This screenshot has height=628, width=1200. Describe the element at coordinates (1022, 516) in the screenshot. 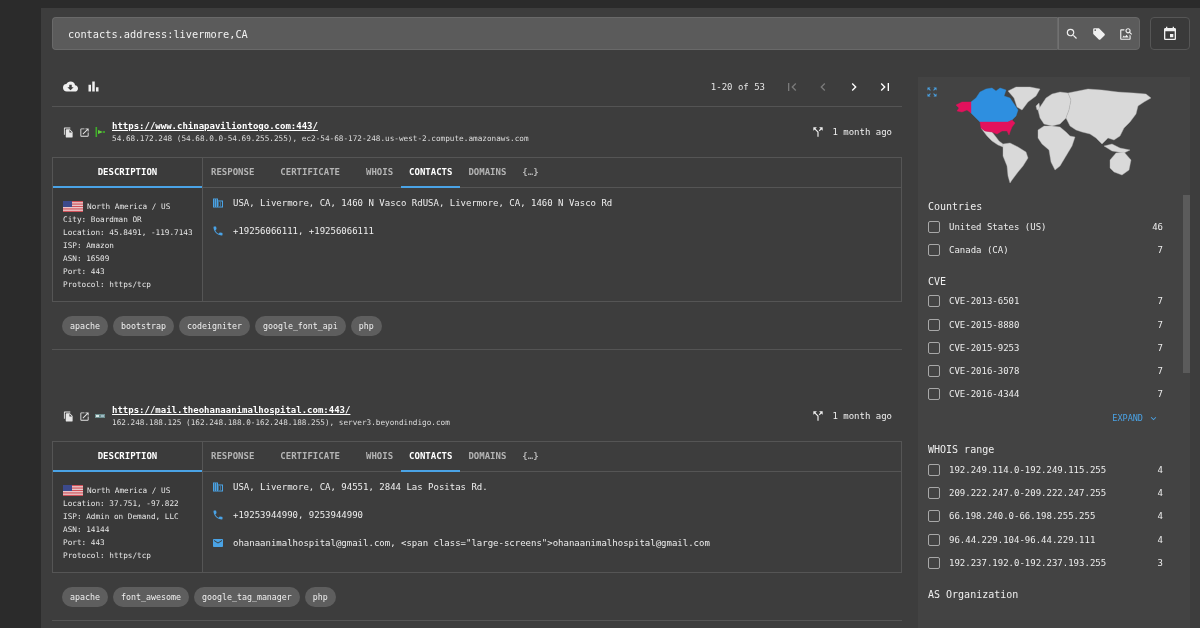

I see `facet-label: 66.198.240.0-66.198.255.255` at that location.